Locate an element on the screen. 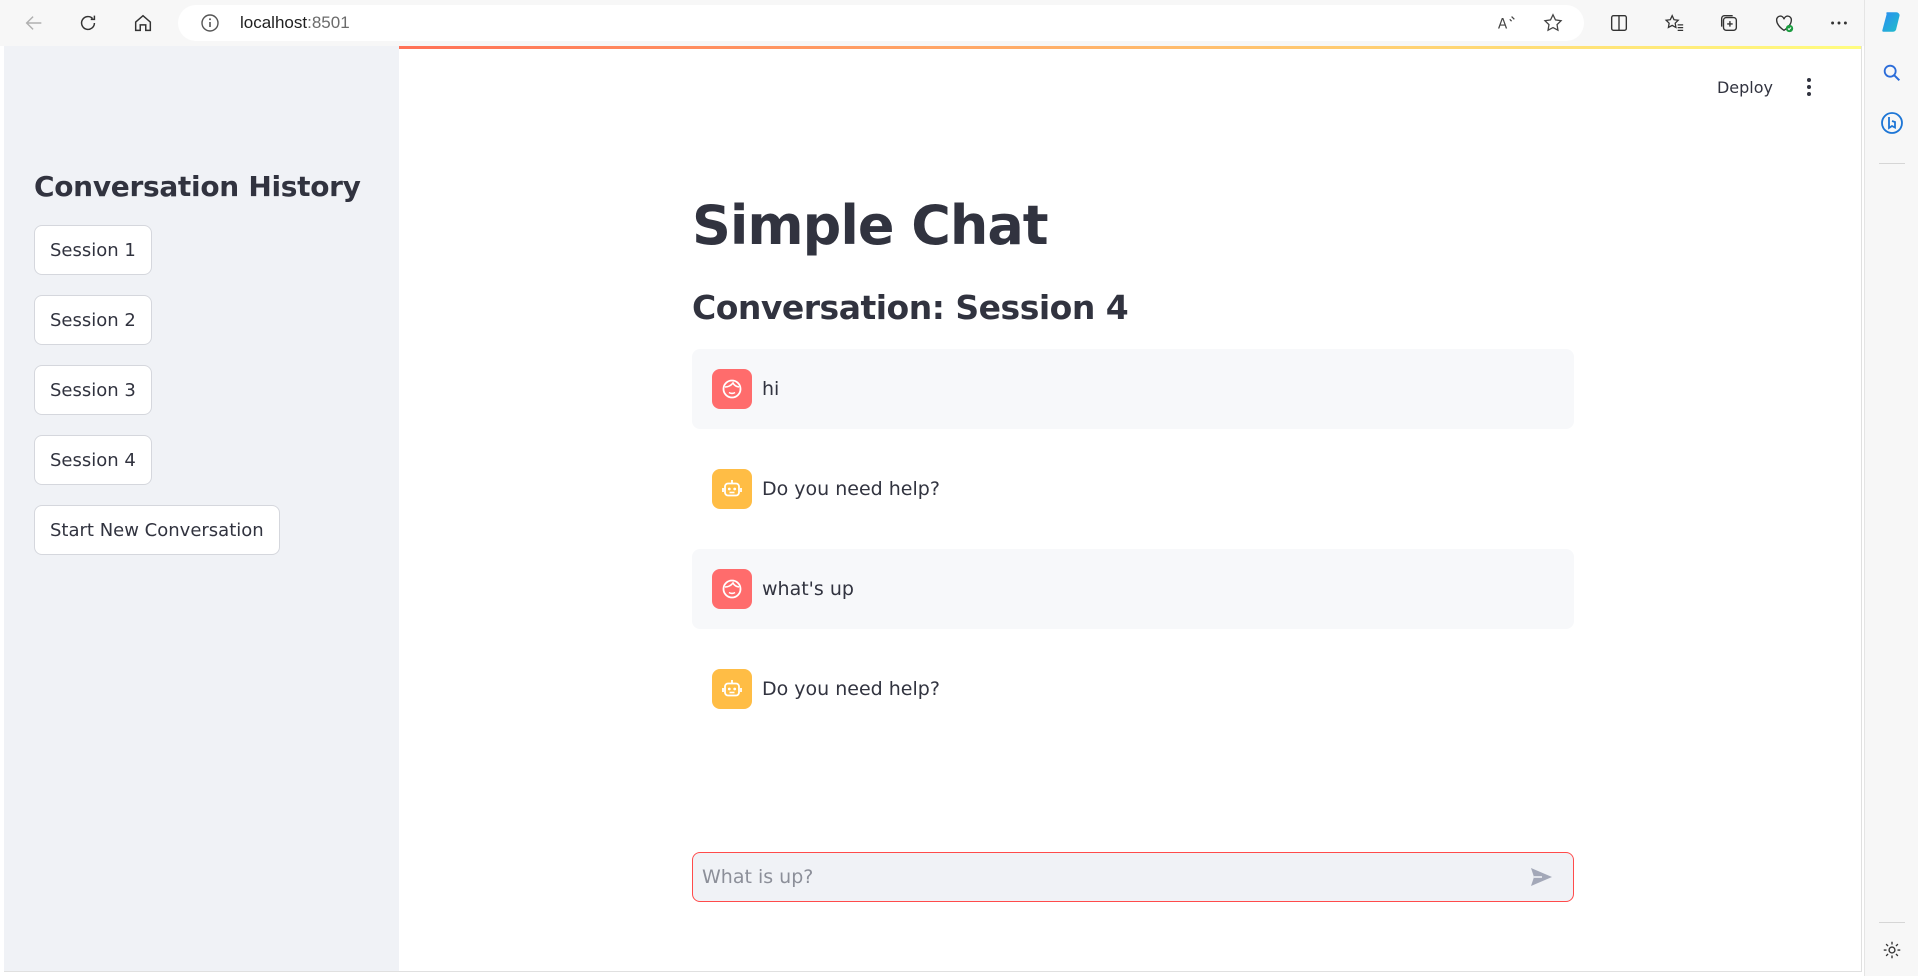  address-bar: localhost:8501 A is located at coordinates (881, 23).